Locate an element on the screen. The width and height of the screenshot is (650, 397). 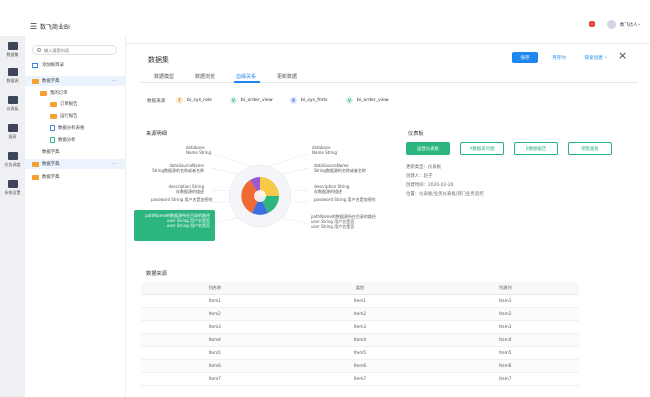
nav-item-task: 任务调度 is located at coordinates (12, 160).